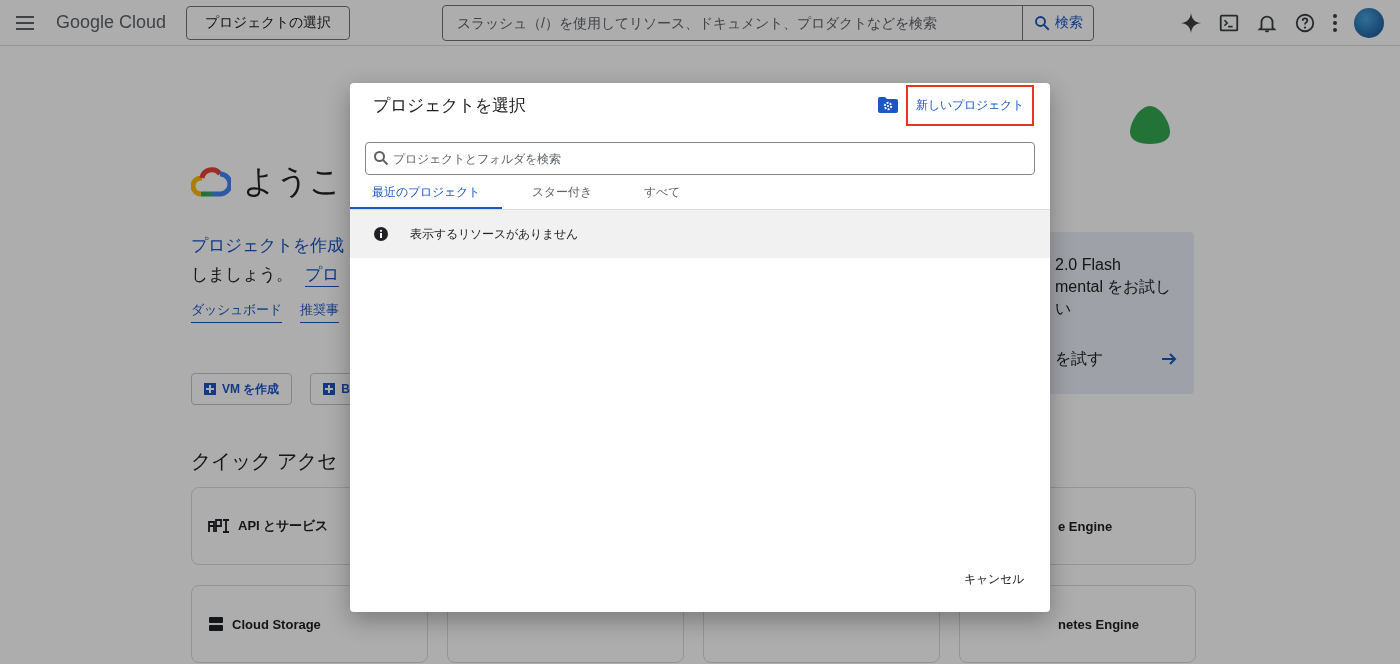 The width and height of the screenshot is (1400, 664). I want to click on help-icon, so click(1305, 22).